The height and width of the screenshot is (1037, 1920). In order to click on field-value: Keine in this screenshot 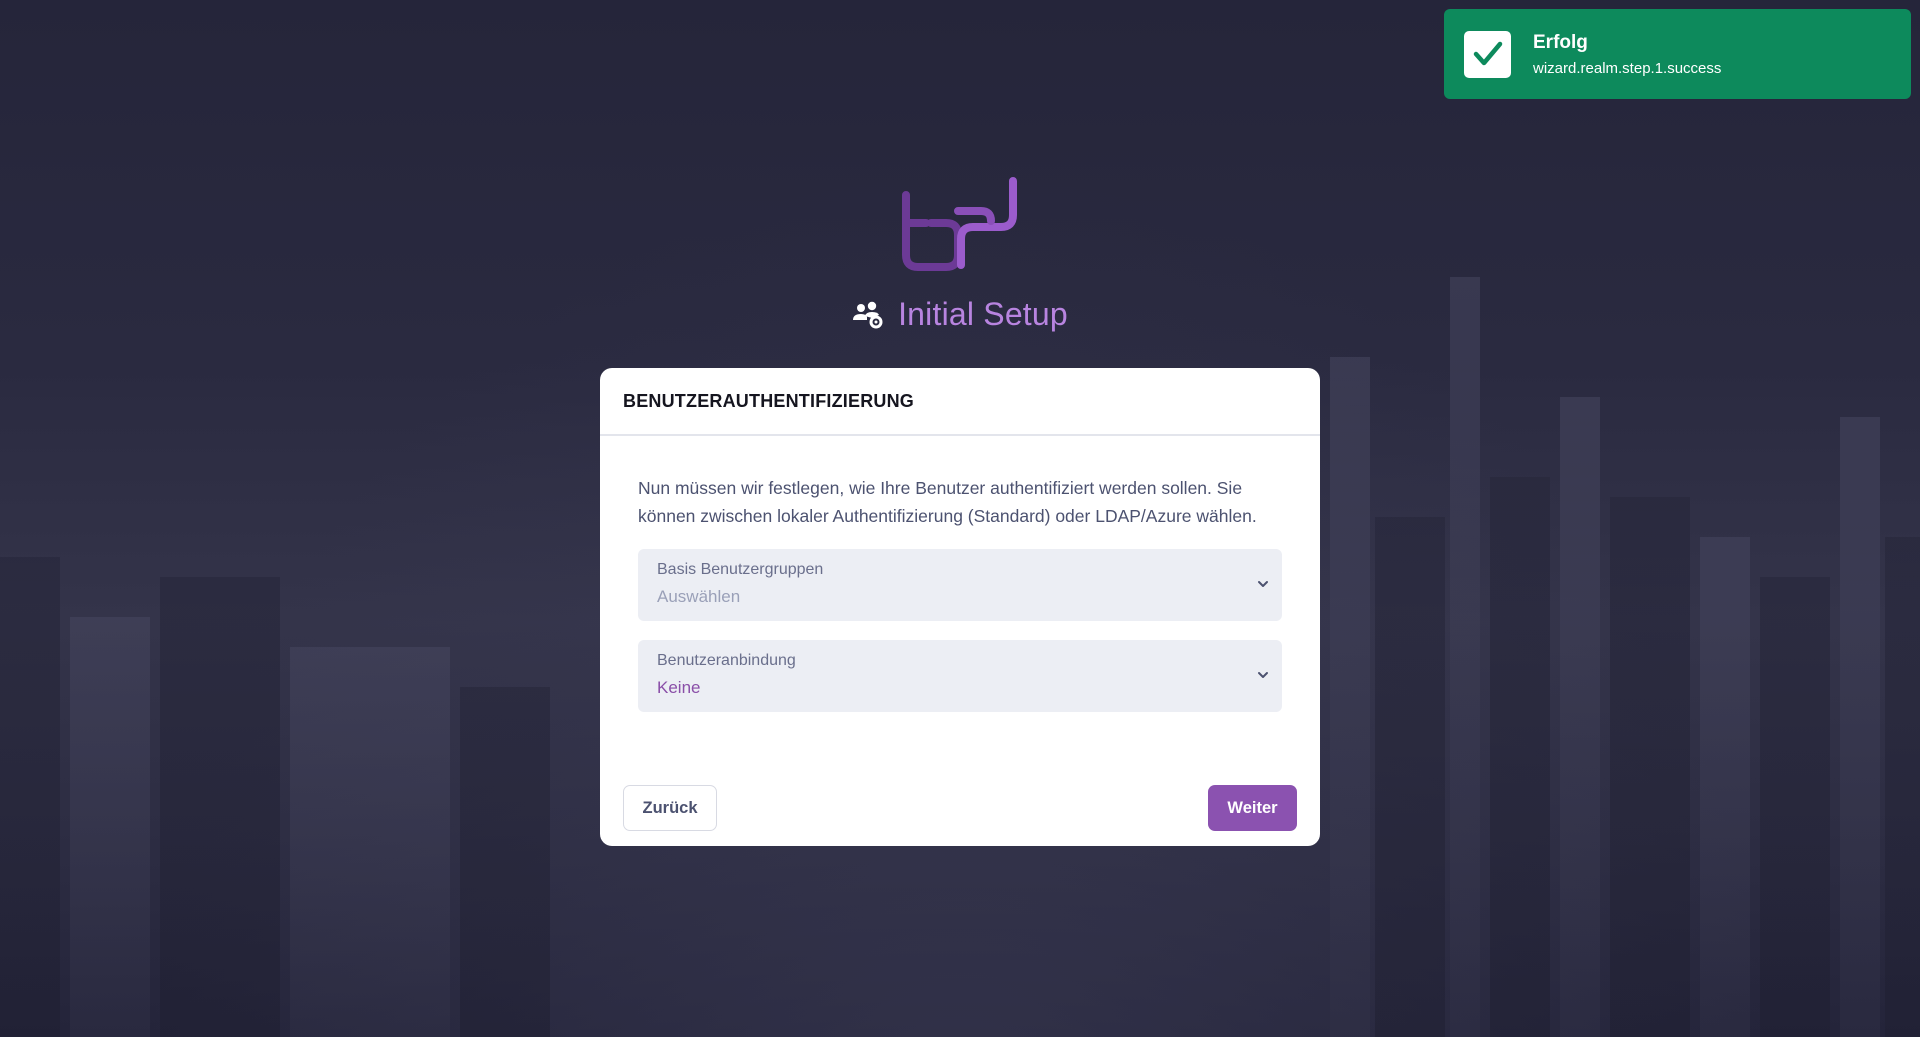, I will do `click(679, 687)`.